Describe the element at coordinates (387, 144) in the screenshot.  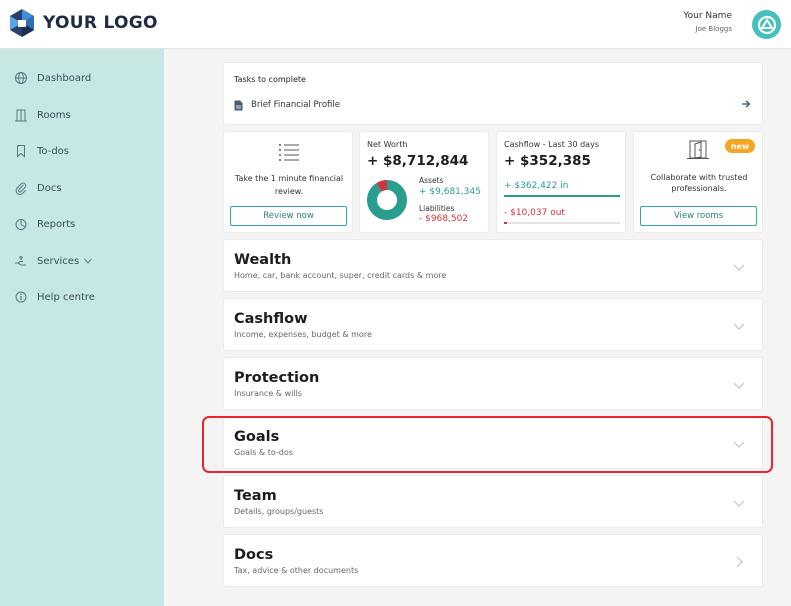
I see `net-worth-title: Net Worth` at that location.